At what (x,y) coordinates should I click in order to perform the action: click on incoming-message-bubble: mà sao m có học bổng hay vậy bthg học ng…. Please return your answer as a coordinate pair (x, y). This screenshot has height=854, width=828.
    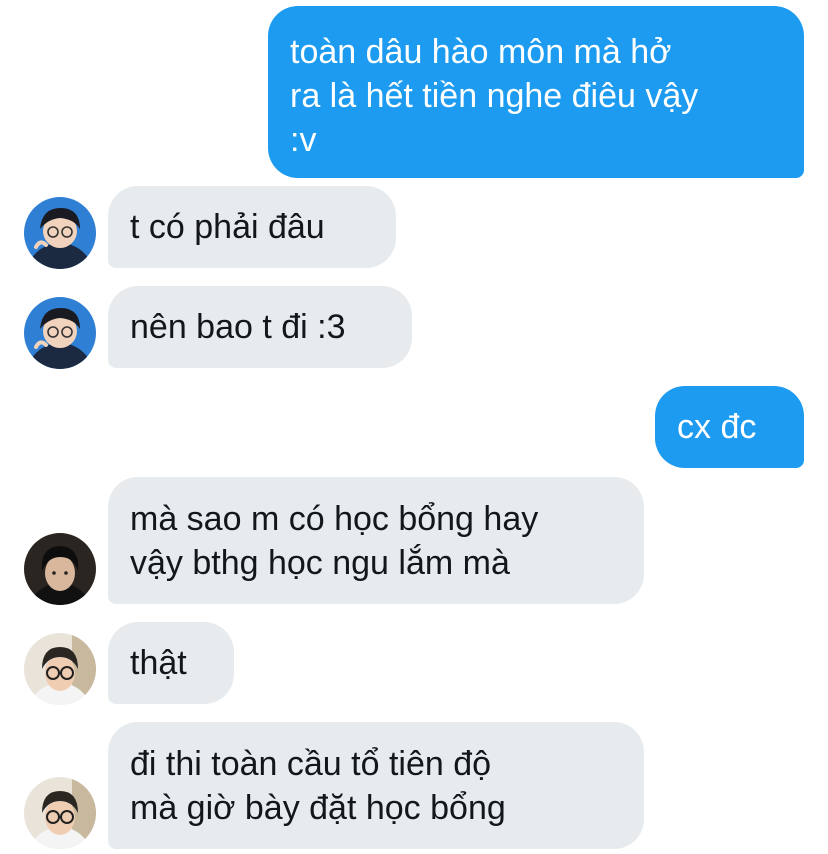
    Looking at the image, I should click on (376, 540).